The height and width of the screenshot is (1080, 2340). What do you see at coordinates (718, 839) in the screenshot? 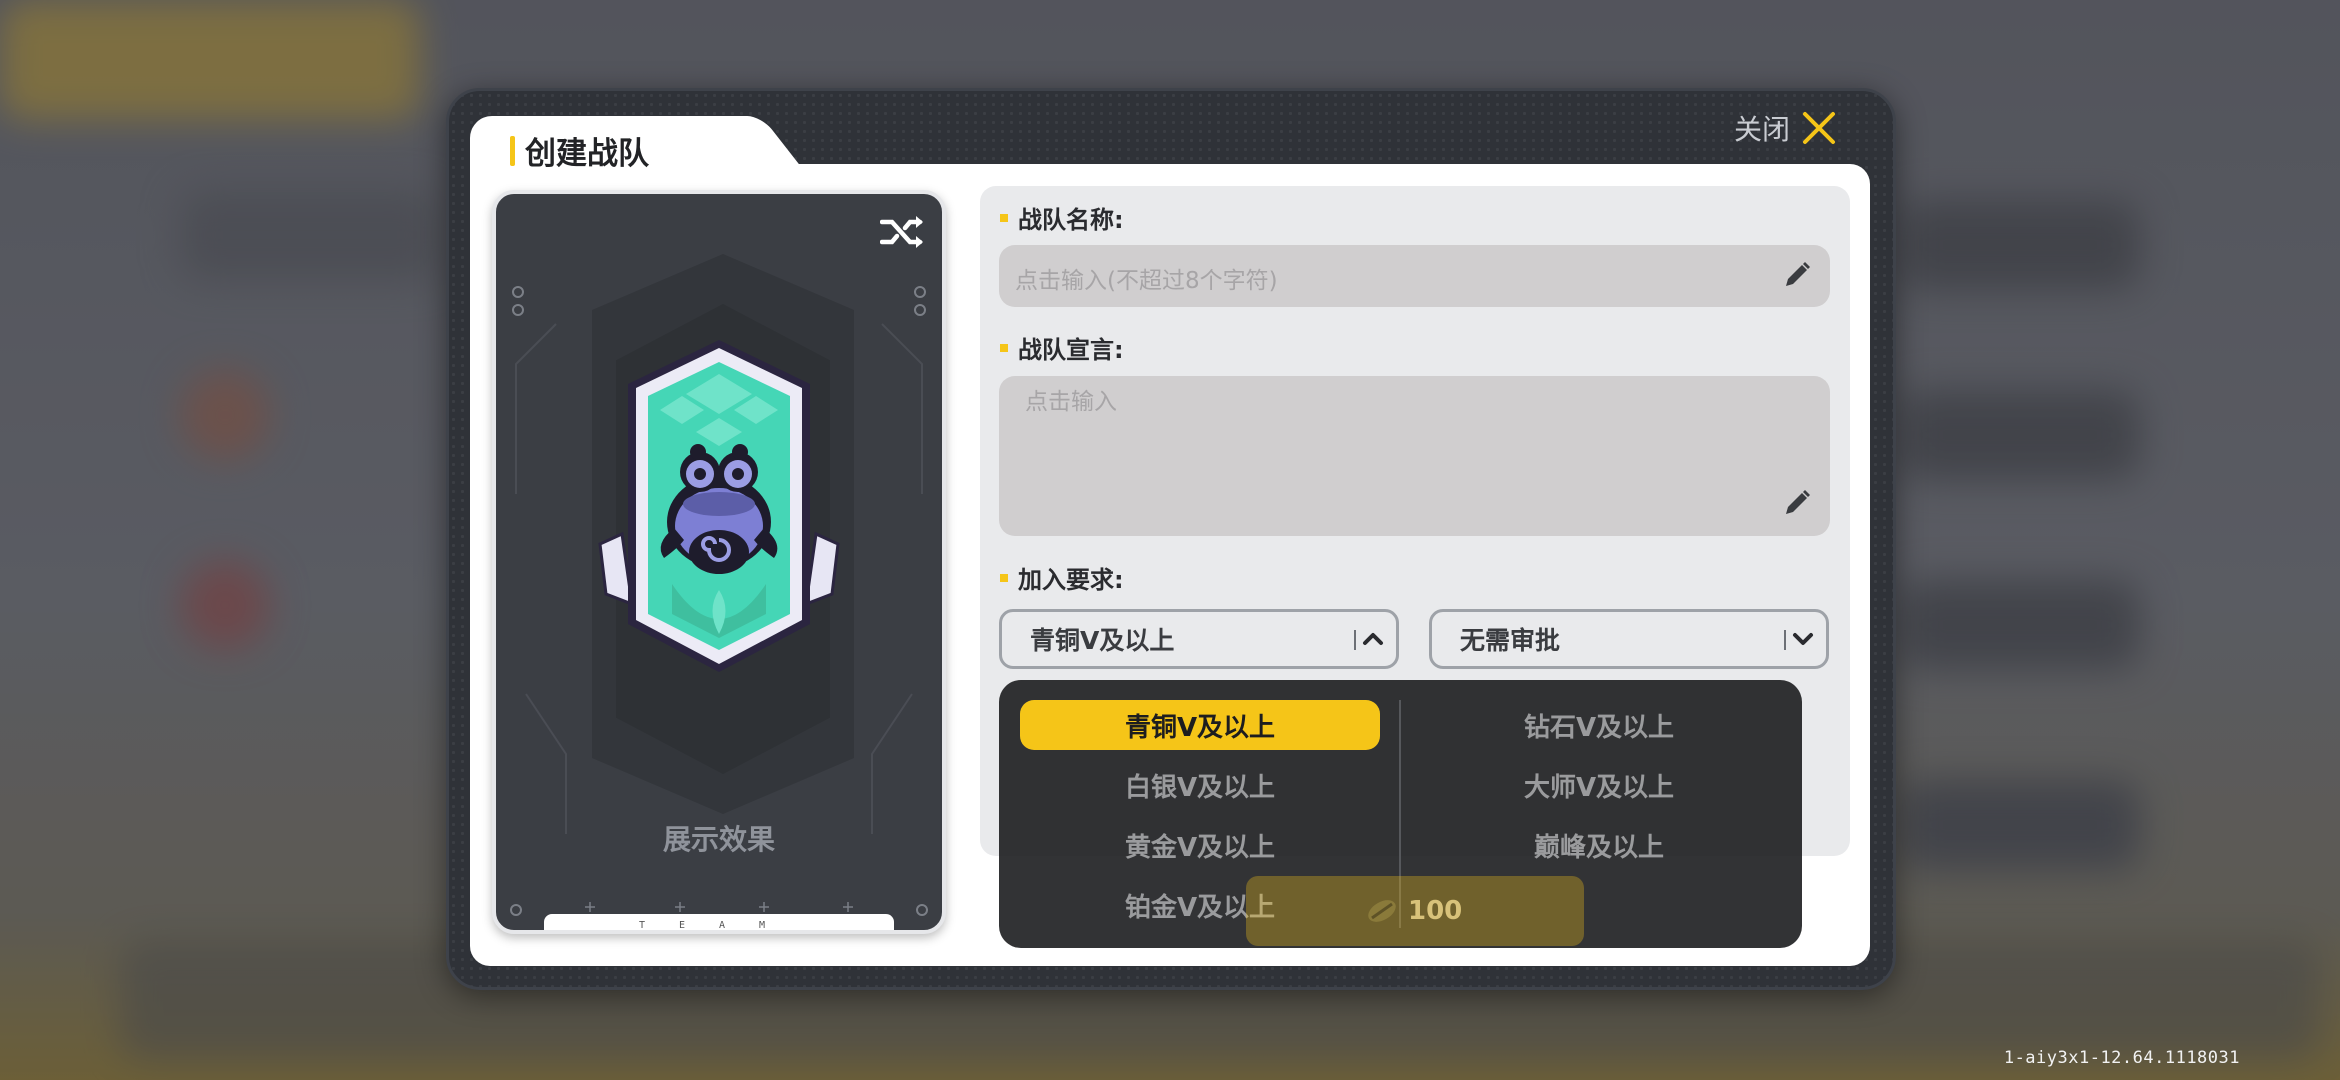
I see `preview-label: 展示效果` at bounding box center [718, 839].